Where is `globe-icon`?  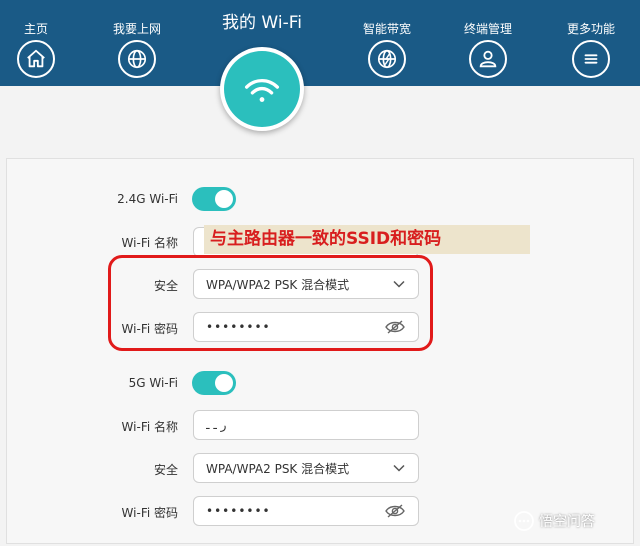 globe-icon is located at coordinates (137, 59).